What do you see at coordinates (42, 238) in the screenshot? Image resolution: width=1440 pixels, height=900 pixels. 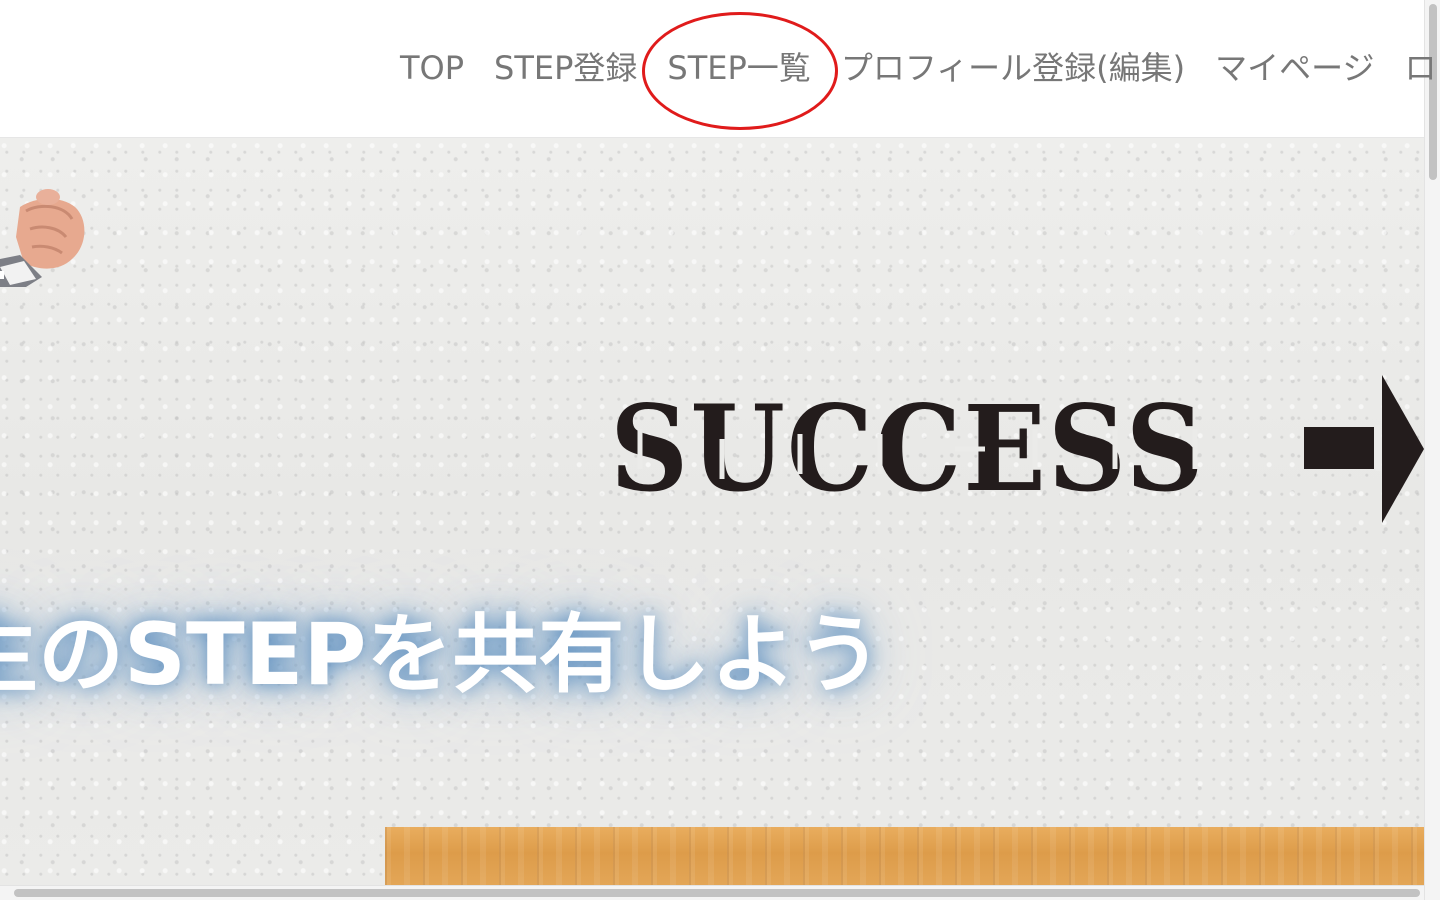 I see `pointing-hand-icon` at bounding box center [42, 238].